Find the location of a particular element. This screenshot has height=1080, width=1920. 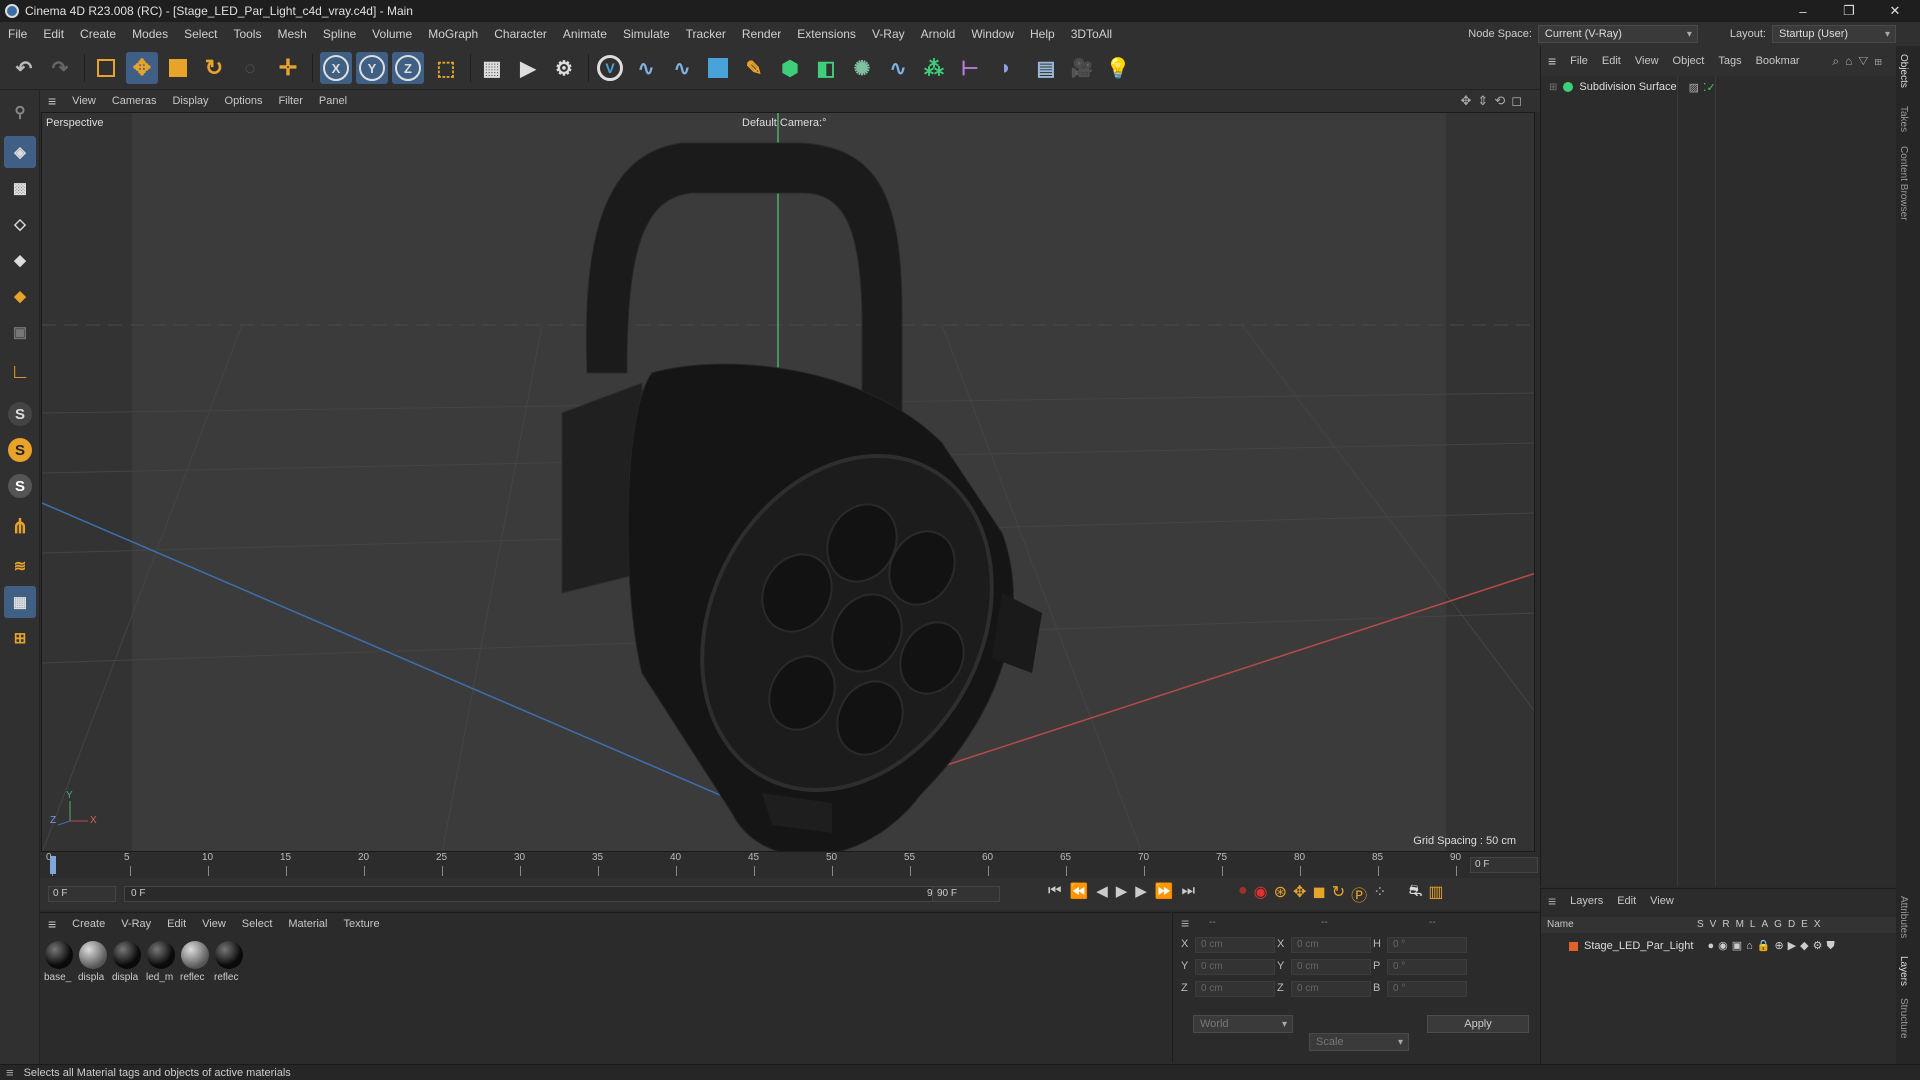

undo-button: ↶ is located at coordinates (24, 68).